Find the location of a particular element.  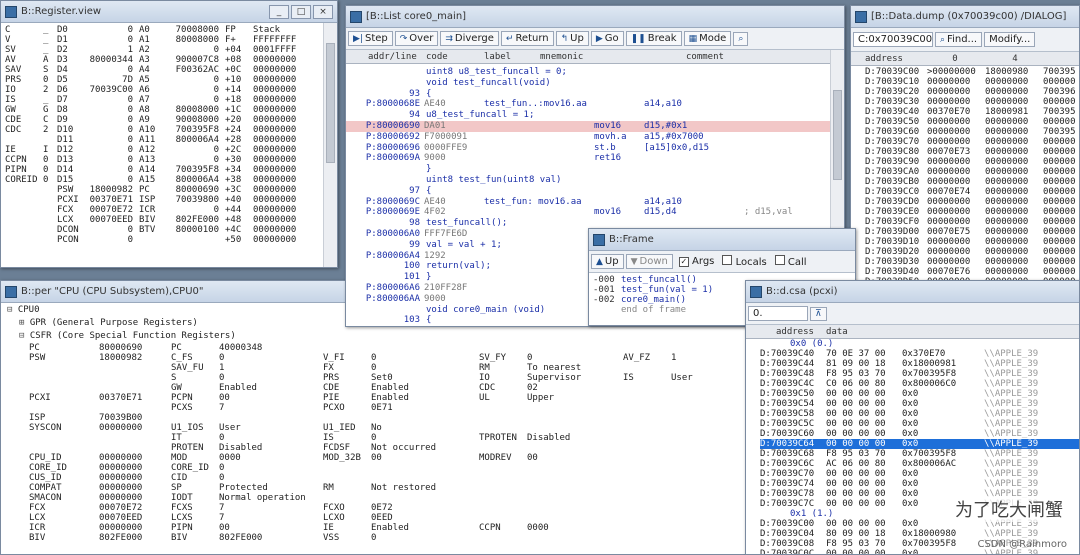

dump-cell: 700396 is located at coordinates (1059, 92).